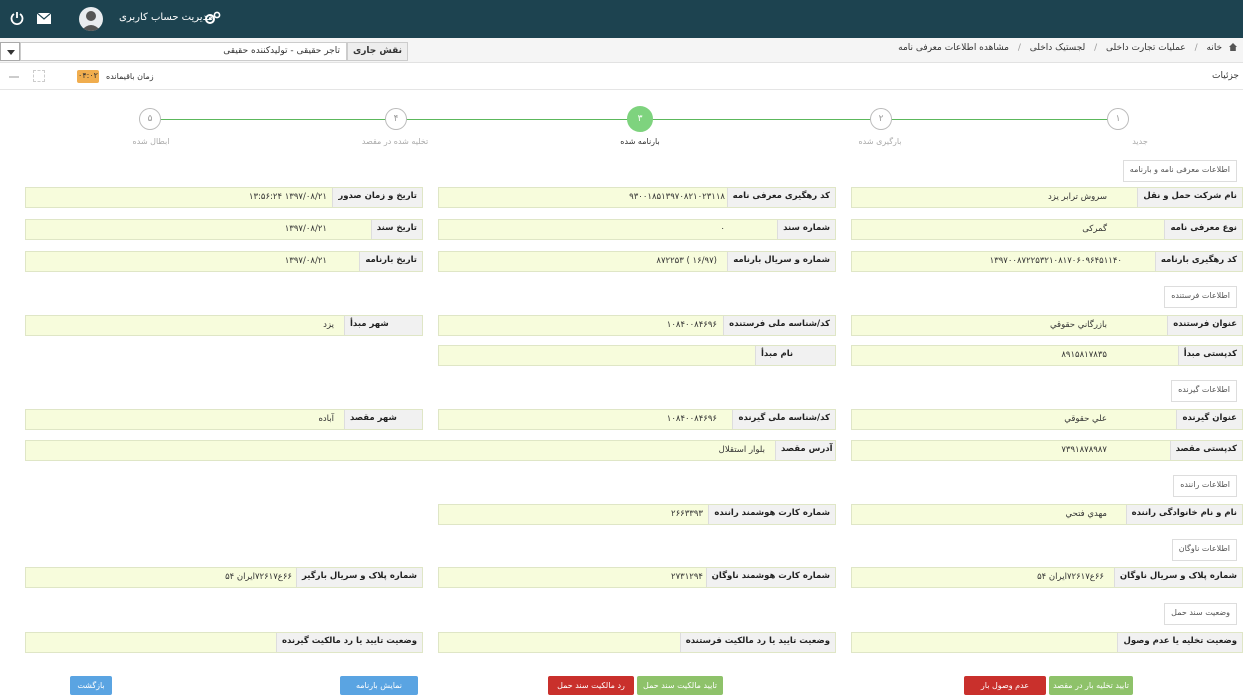  What do you see at coordinates (677, 197) in the screenshot?
I see `field-value: ۹۳۰۰۱۸۵۱۳۹۷۰۸۲۱۰۲۳۱۱۸` at bounding box center [677, 197].